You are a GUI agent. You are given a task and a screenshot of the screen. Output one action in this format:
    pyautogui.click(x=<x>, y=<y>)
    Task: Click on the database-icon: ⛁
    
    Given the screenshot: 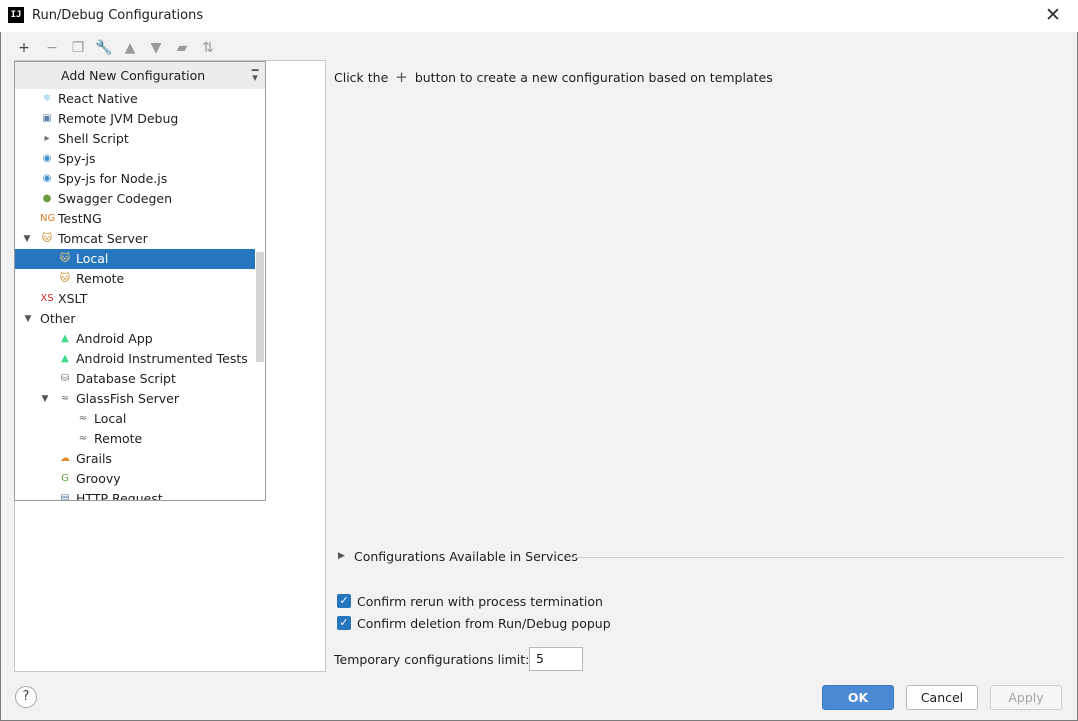 What is the action you would take?
    pyautogui.click(x=65, y=378)
    